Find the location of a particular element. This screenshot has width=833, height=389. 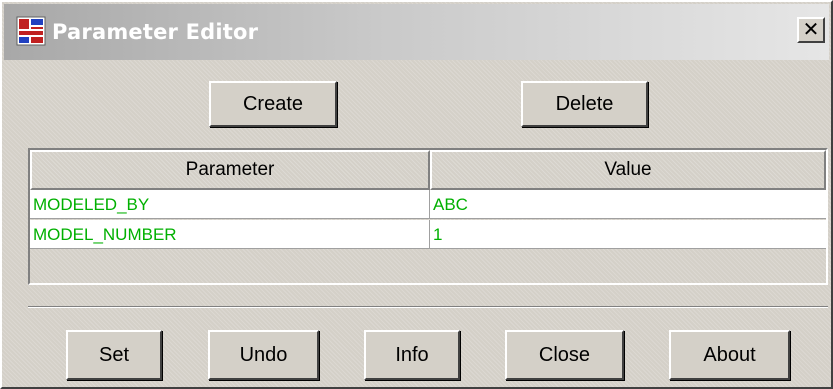

set-button: Set is located at coordinates (114, 355).